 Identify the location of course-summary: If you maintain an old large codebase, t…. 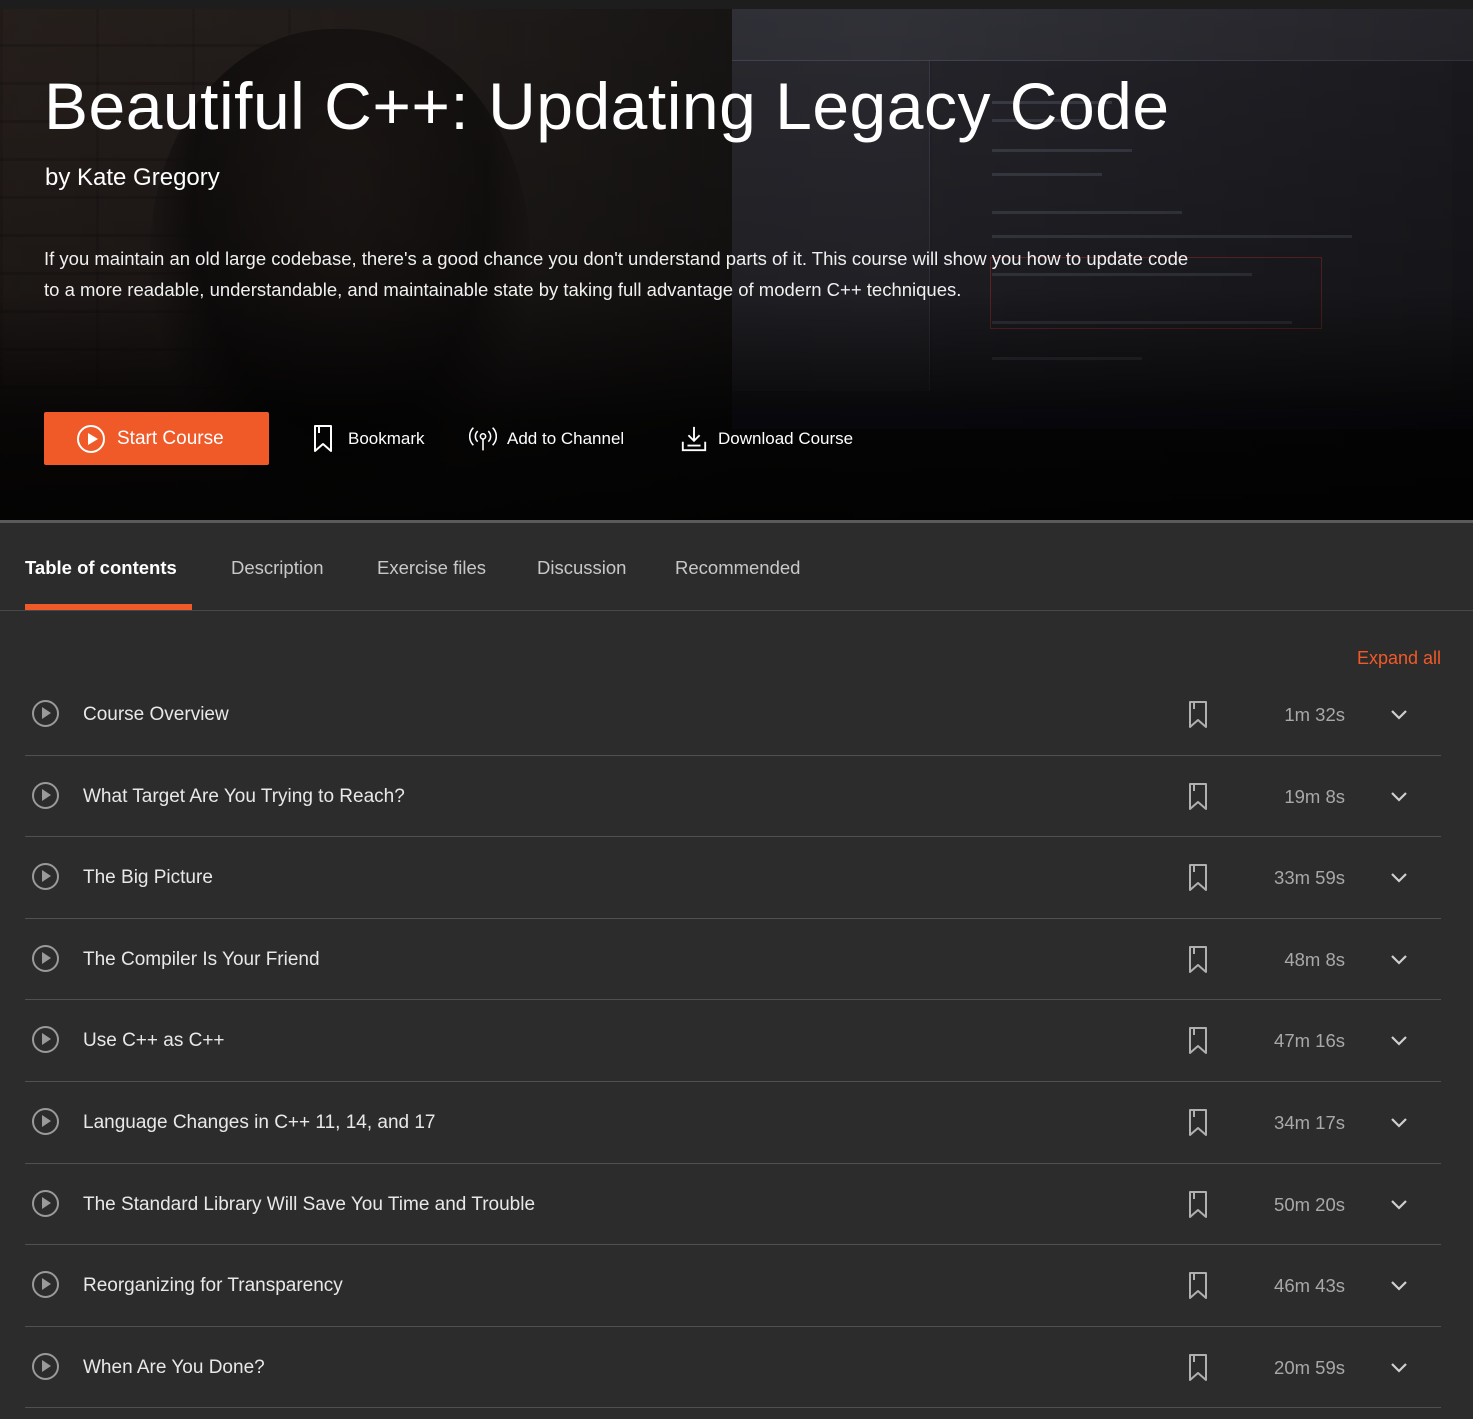
(616, 274).